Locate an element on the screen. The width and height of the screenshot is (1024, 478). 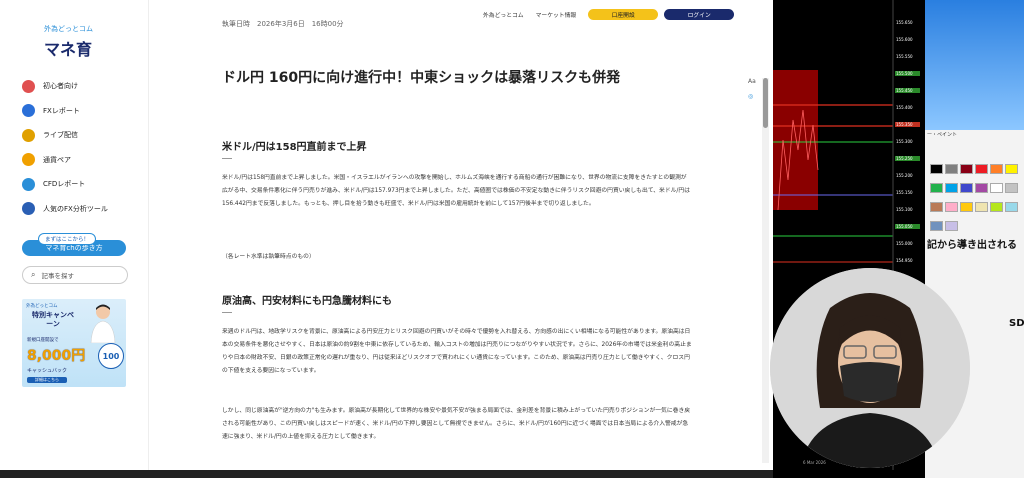
price-tick-label: 154.950 is located at coordinates (907, 260).